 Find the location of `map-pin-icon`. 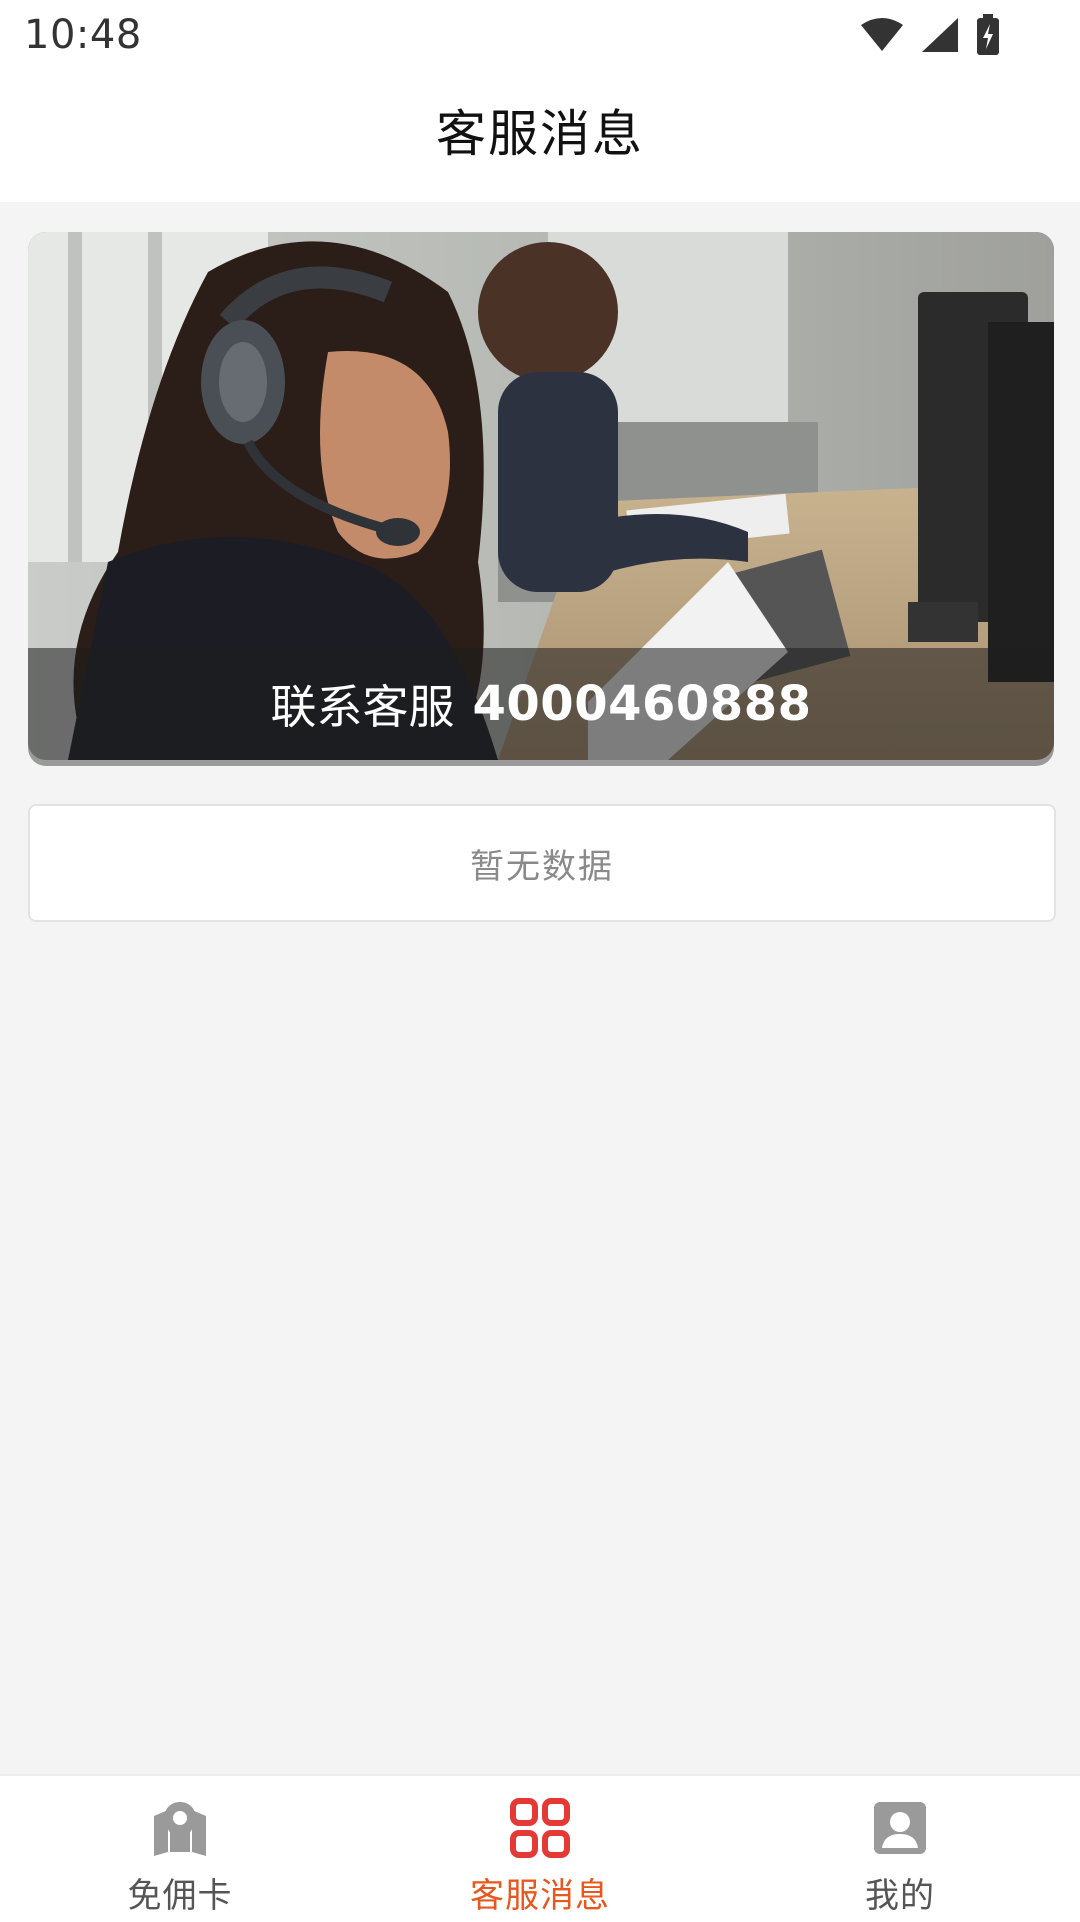

map-pin-icon is located at coordinates (180, 1828).